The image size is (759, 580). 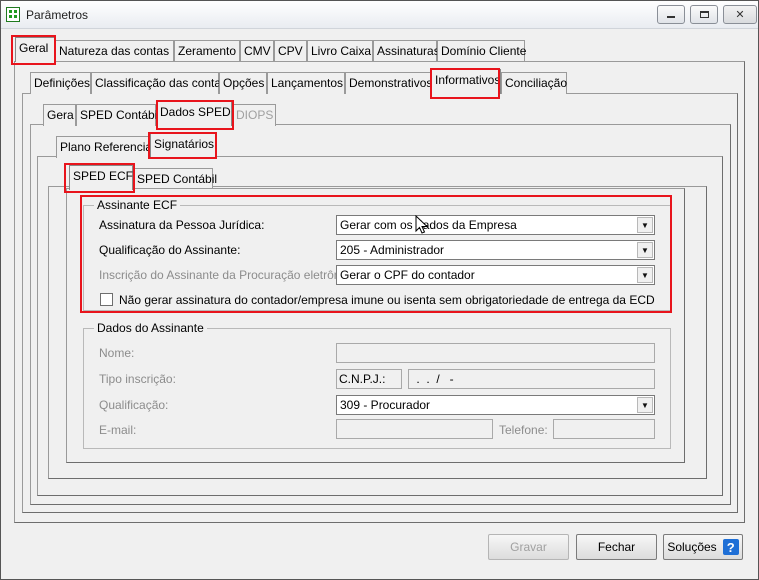 What do you see at coordinates (531, 379) in the screenshot?
I see `cnpj-field: . . / -` at bounding box center [531, 379].